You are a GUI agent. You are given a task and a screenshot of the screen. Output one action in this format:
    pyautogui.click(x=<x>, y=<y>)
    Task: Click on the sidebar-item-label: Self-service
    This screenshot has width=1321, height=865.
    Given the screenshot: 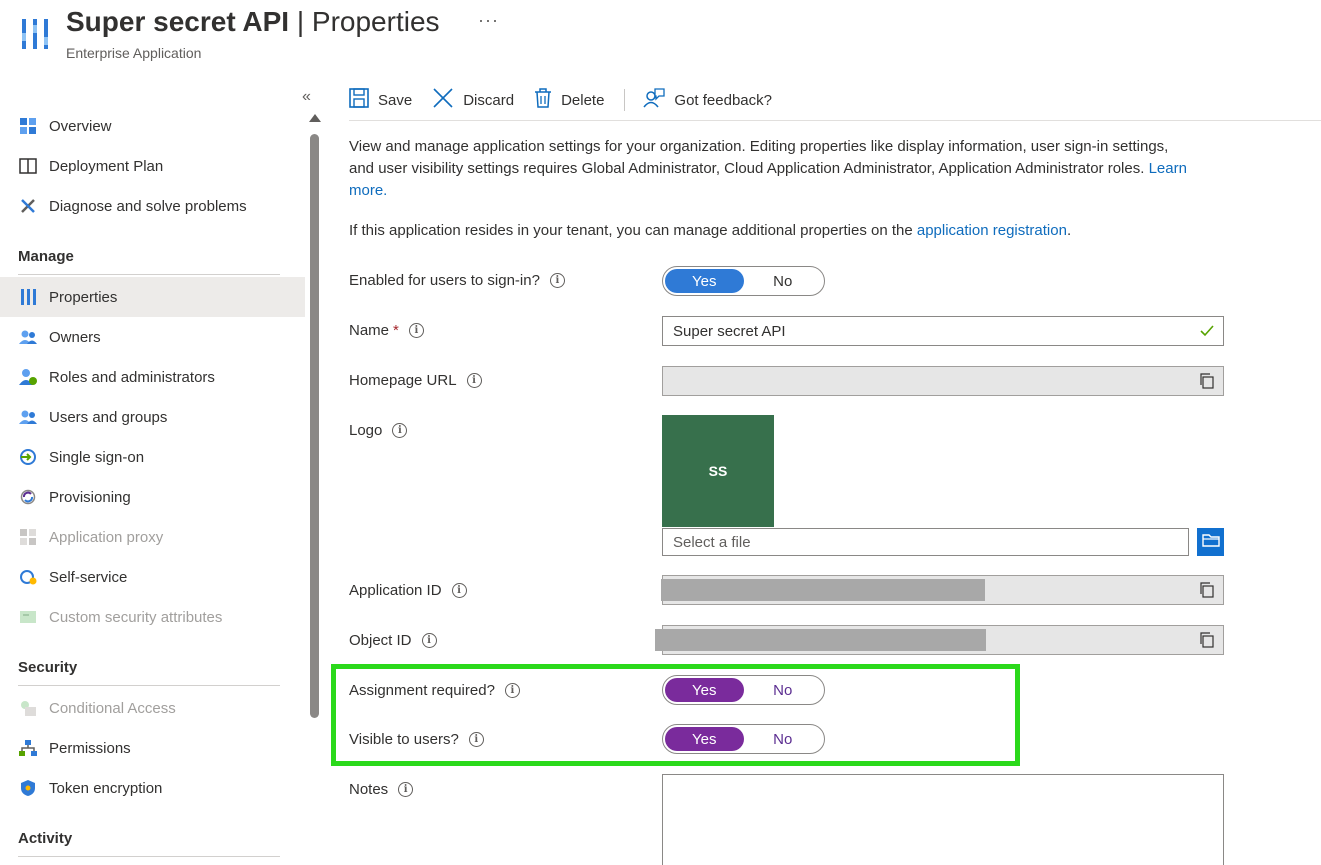 What is the action you would take?
    pyautogui.click(x=88, y=577)
    